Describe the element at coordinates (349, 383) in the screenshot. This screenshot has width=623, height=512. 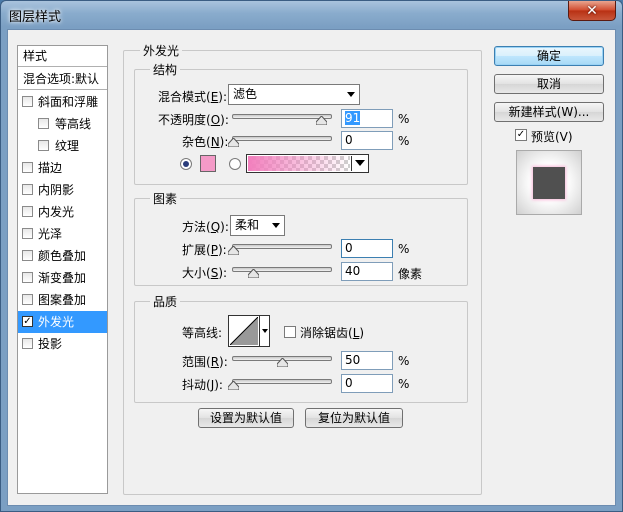
I see `jitter-value: 0` at that location.